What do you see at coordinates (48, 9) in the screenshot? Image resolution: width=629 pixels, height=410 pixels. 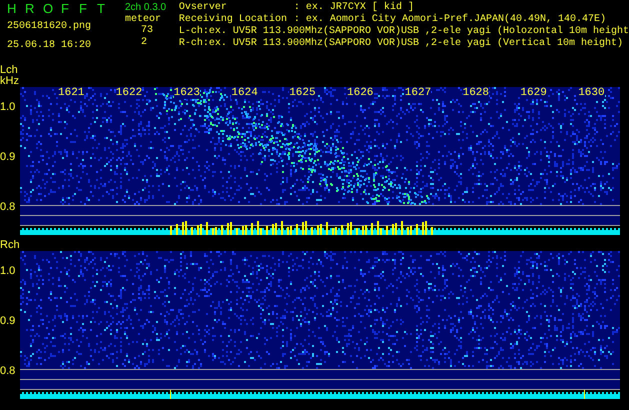 I see `logo-letter: O` at bounding box center [48, 9].